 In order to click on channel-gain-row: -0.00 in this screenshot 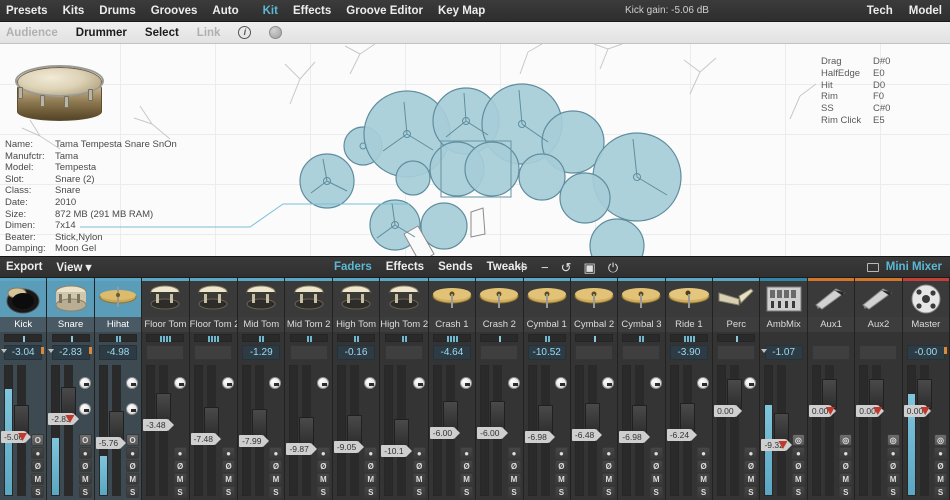, I will do `click(926, 352)`.